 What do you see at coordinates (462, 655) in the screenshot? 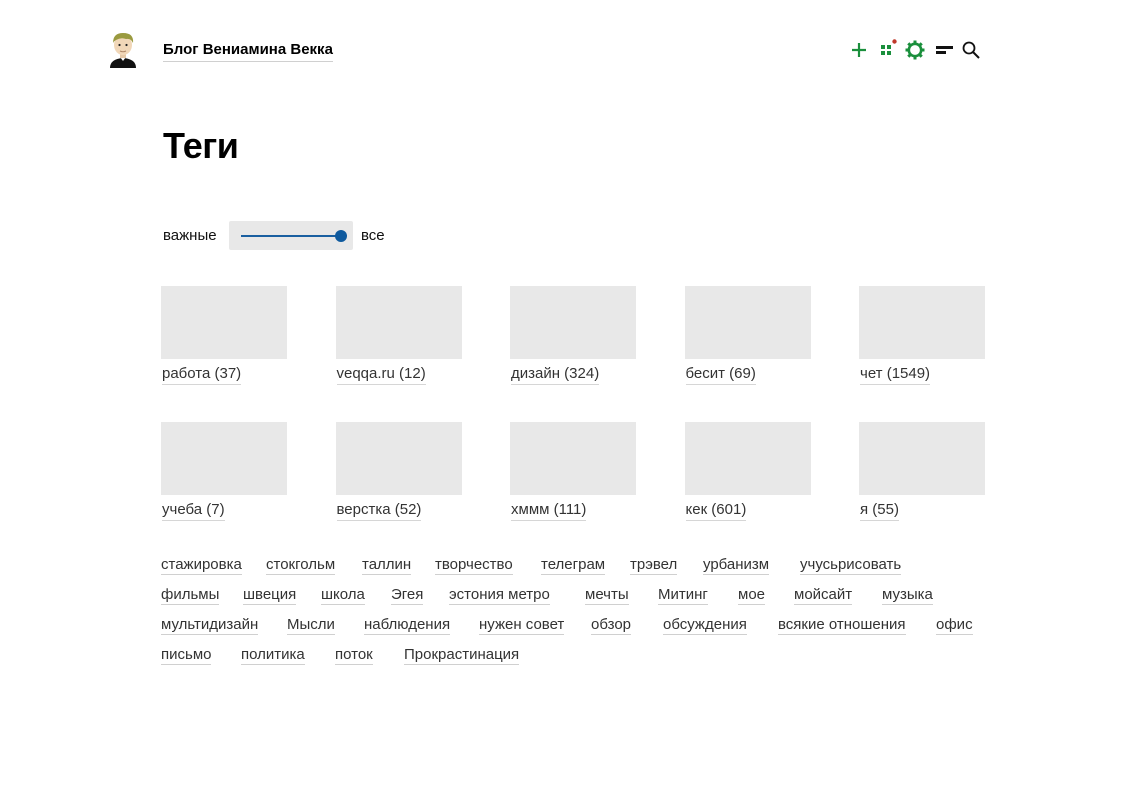
I see `tag-cloud-link: Прокрастинация` at bounding box center [462, 655].